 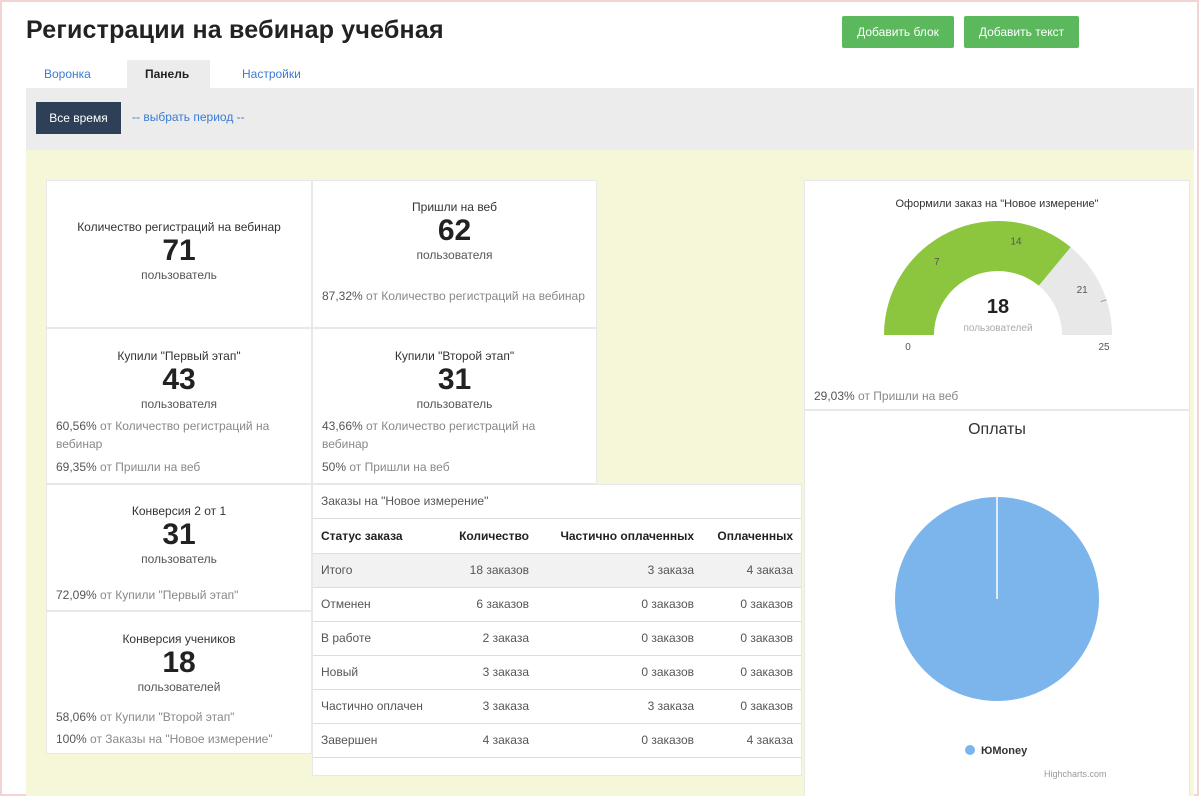 What do you see at coordinates (1004, 751) in the screenshot?
I see `legend-label: ЮMoney` at bounding box center [1004, 751].